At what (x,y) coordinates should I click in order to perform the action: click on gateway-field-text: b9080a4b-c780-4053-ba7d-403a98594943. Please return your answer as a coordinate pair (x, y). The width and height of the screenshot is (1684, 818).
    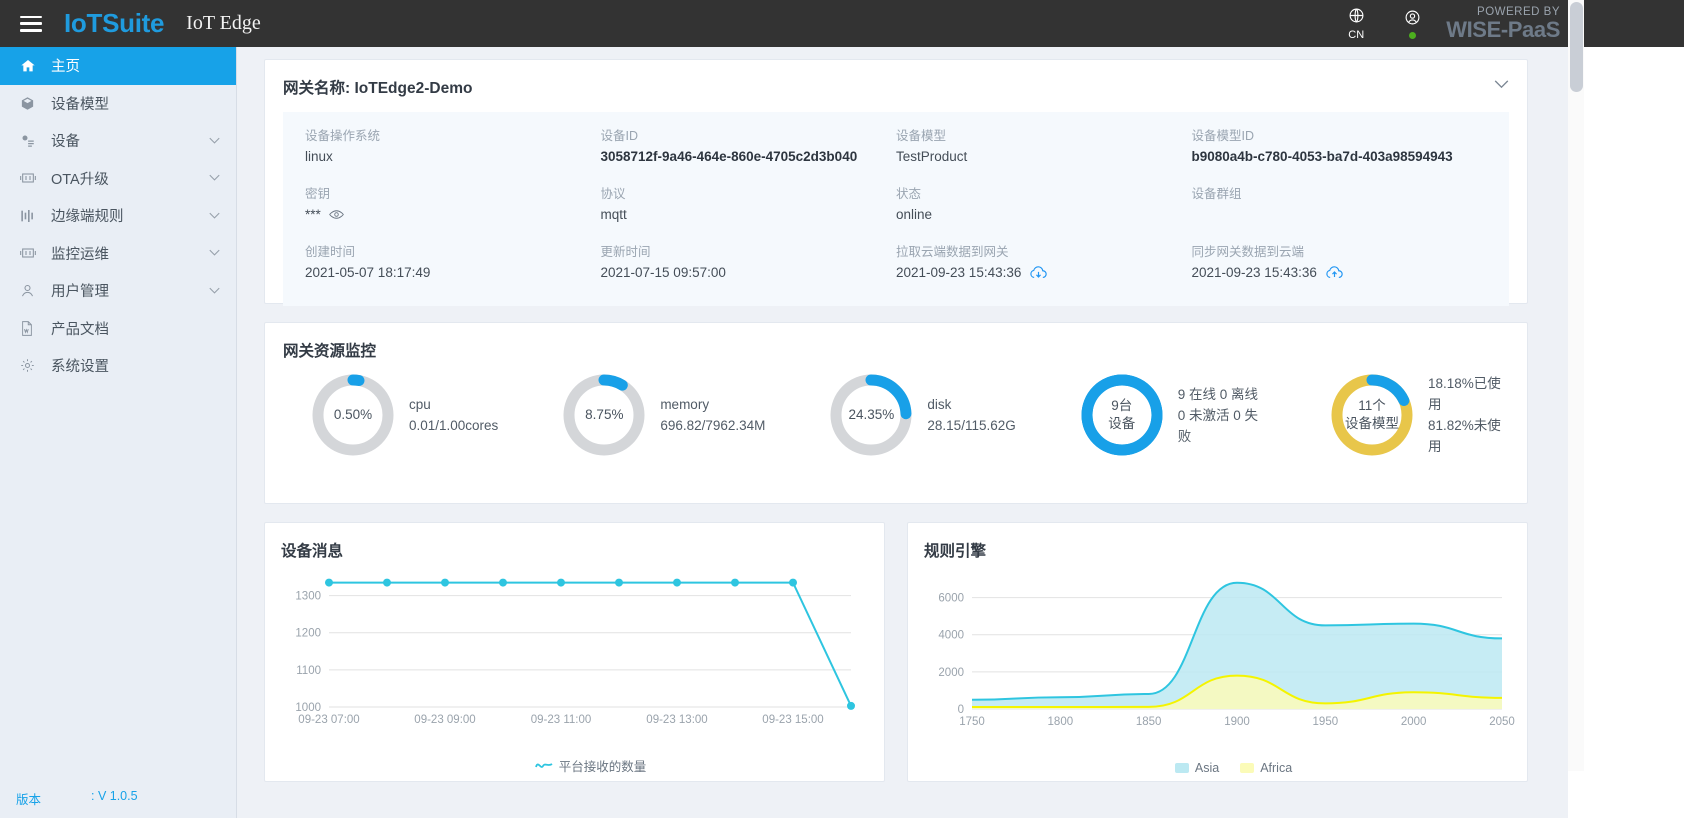
    Looking at the image, I should click on (1322, 156).